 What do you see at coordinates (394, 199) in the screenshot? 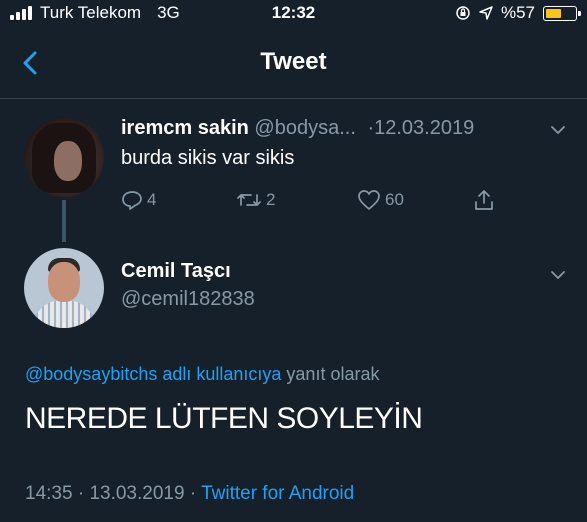
I see `like-count: 60` at bounding box center [394, 199].